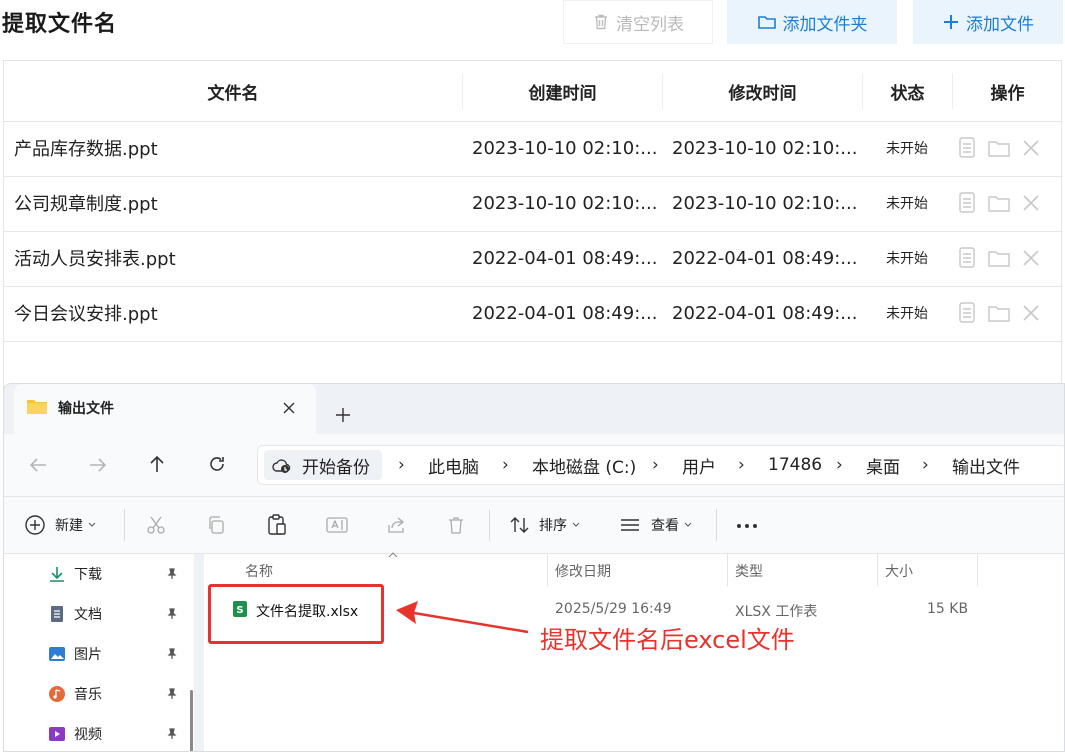  What do you see at coordinates (986, 465) in the screenshot?
I see `breadcrumb-item: 输出文件` at bounding box center [986, 465].